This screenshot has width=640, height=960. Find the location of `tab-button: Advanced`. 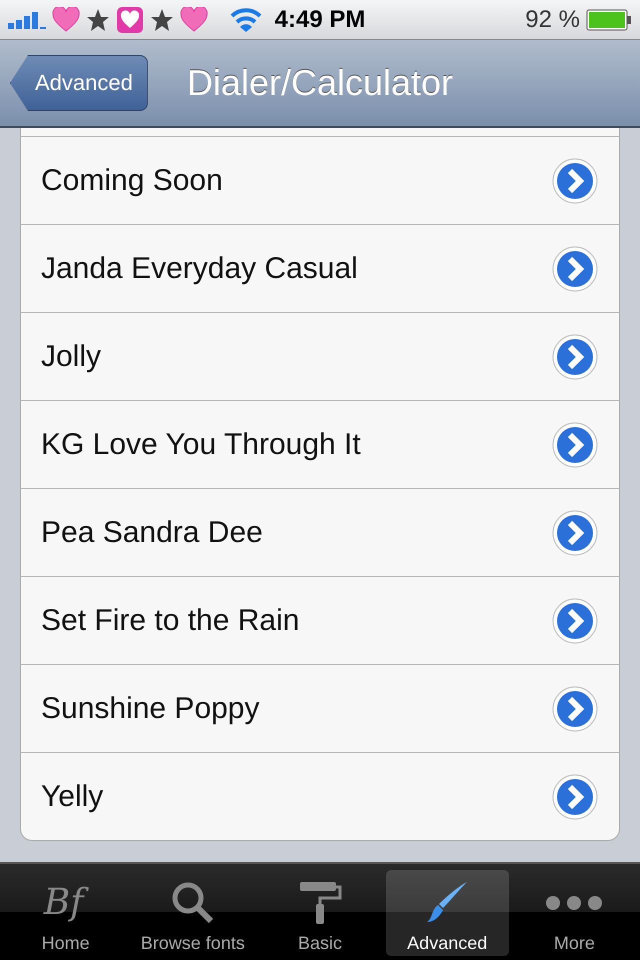

tab-button: Advanced is located at coordinates (447, 913).